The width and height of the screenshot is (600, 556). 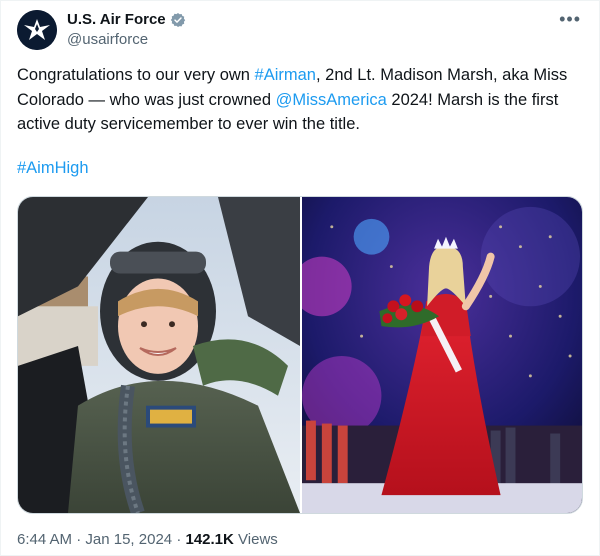 What do you see at coordinates (331, 100) in the screenshot?
I see `mention-missamerica-link: @MissAmerica` at bounding box center [331, 100].